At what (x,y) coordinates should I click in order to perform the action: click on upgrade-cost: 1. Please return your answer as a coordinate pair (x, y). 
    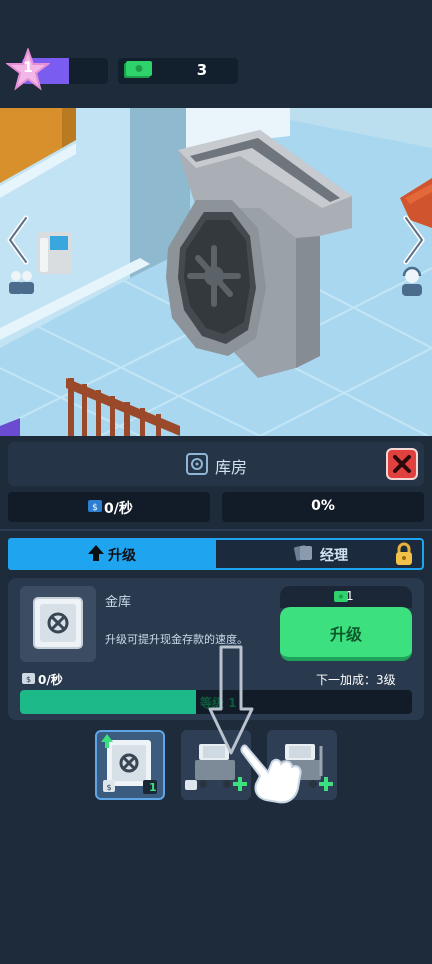
    Looking at the image, I should click on (350, 596).